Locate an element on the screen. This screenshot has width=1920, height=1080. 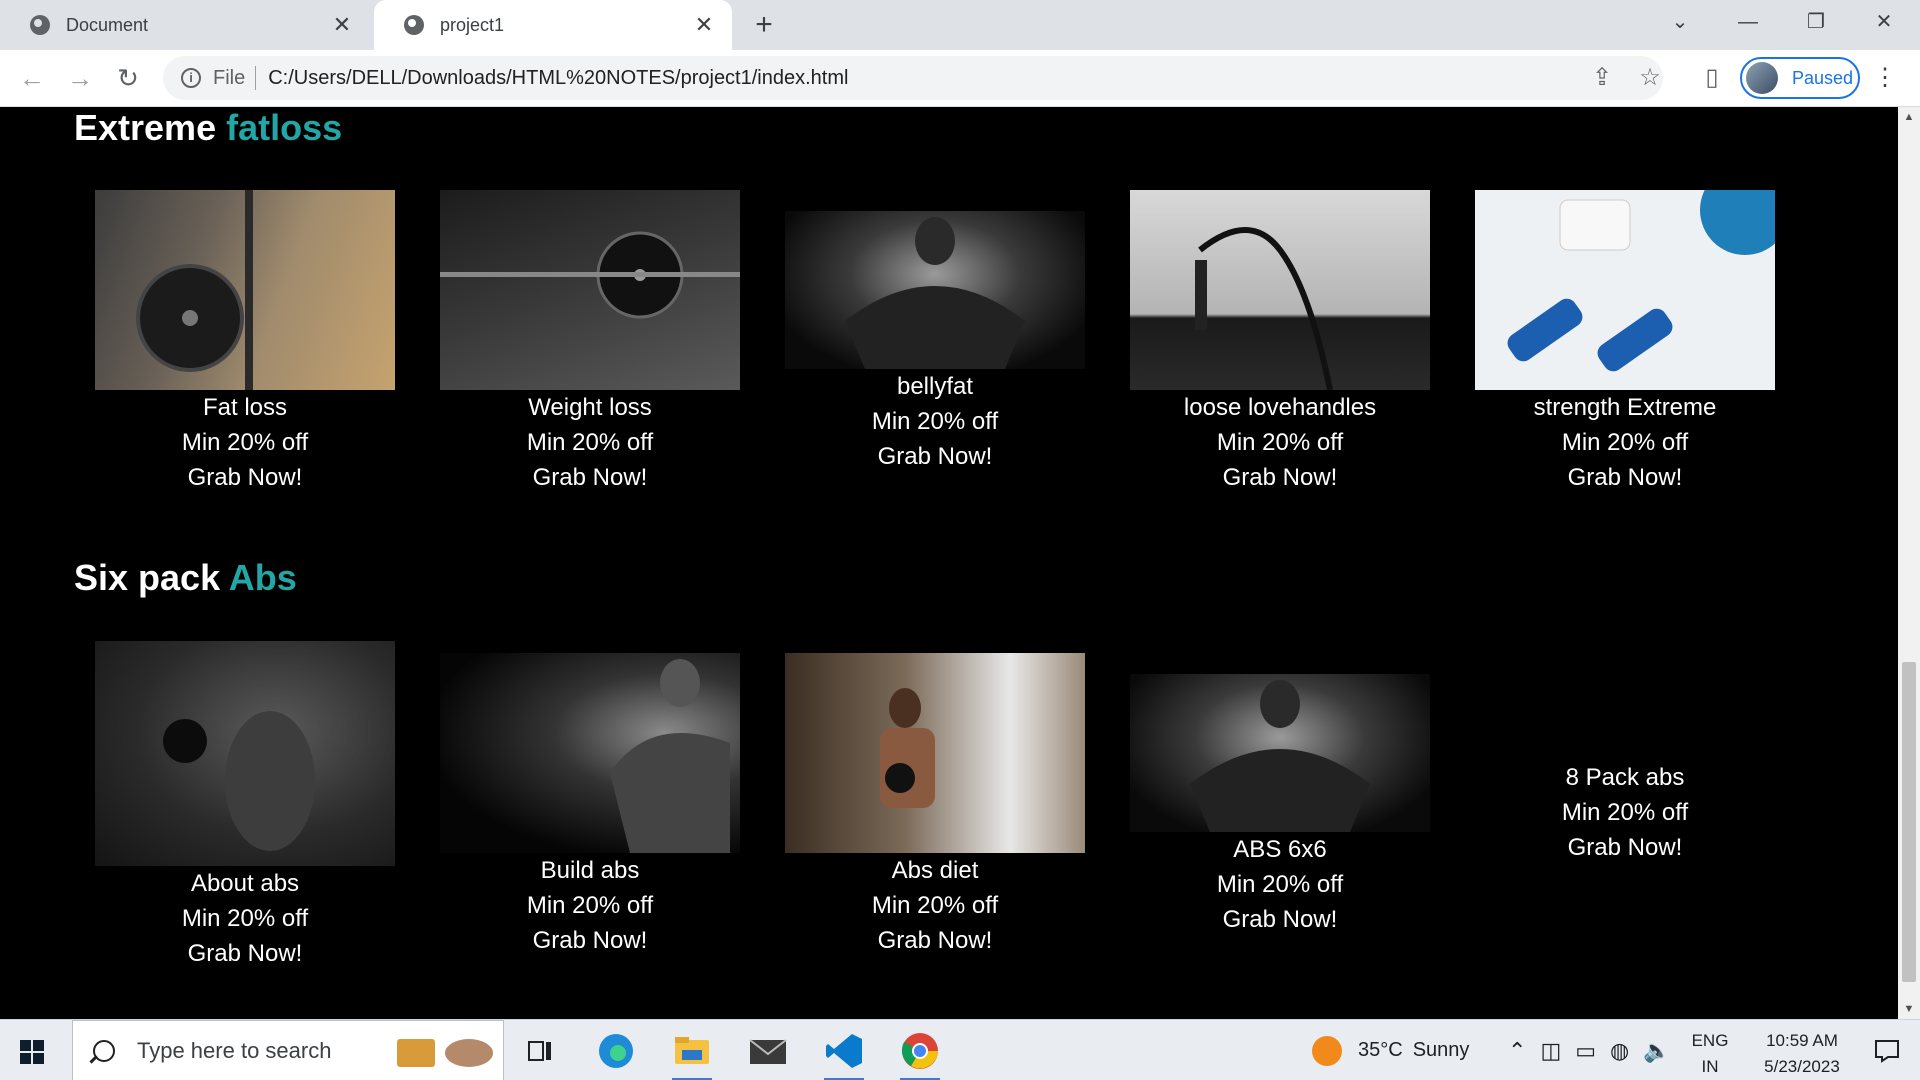
taskbar-search-box: Type here to search is located at coordinates (288, 1050).